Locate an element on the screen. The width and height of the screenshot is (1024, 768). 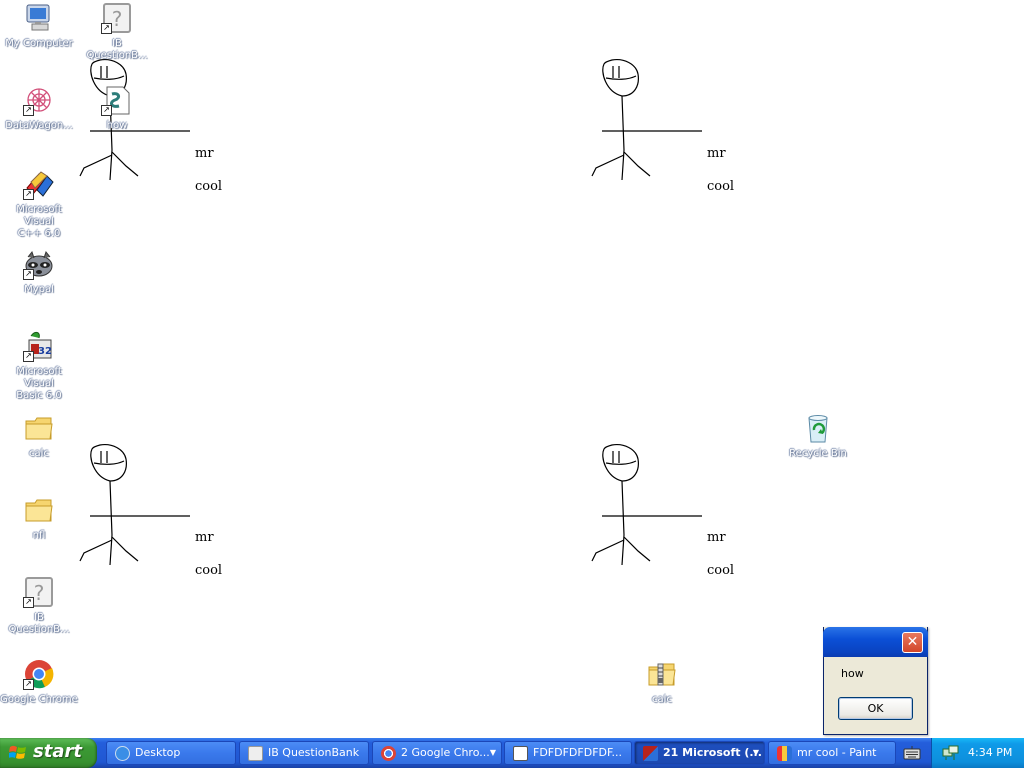
message-box-dialog: ✕ how OK is located at coordinates (875, 681).